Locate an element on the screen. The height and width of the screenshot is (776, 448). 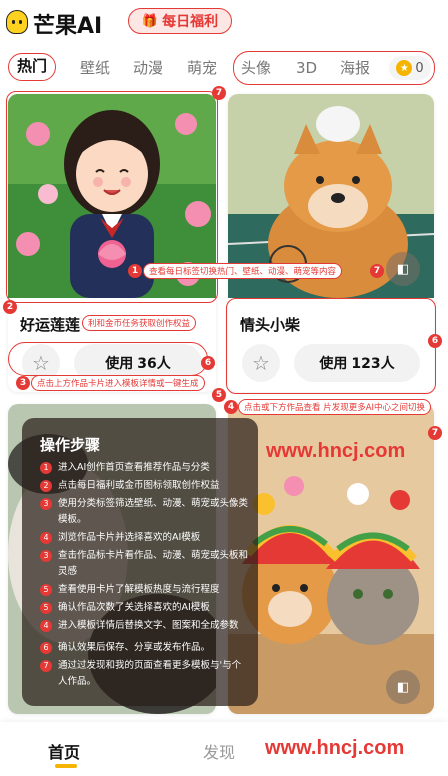
annotation-badge: 1 is located at coordinates (135, 271).